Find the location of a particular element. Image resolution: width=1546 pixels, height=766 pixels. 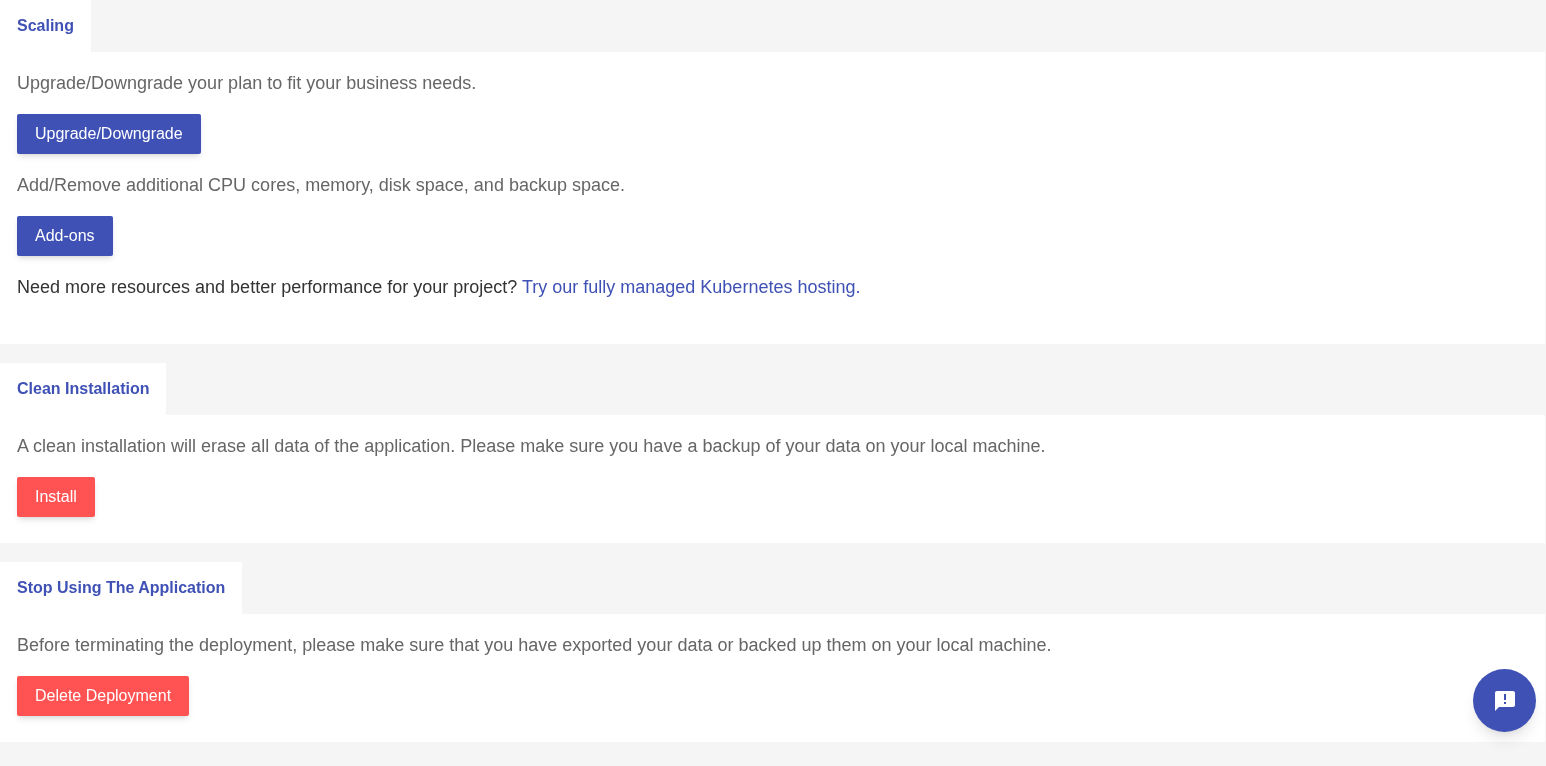

description-text: Need more resources and better performance for your project? Try our fully managed Kubernetes hosting. is located at coordinates (439, 287).